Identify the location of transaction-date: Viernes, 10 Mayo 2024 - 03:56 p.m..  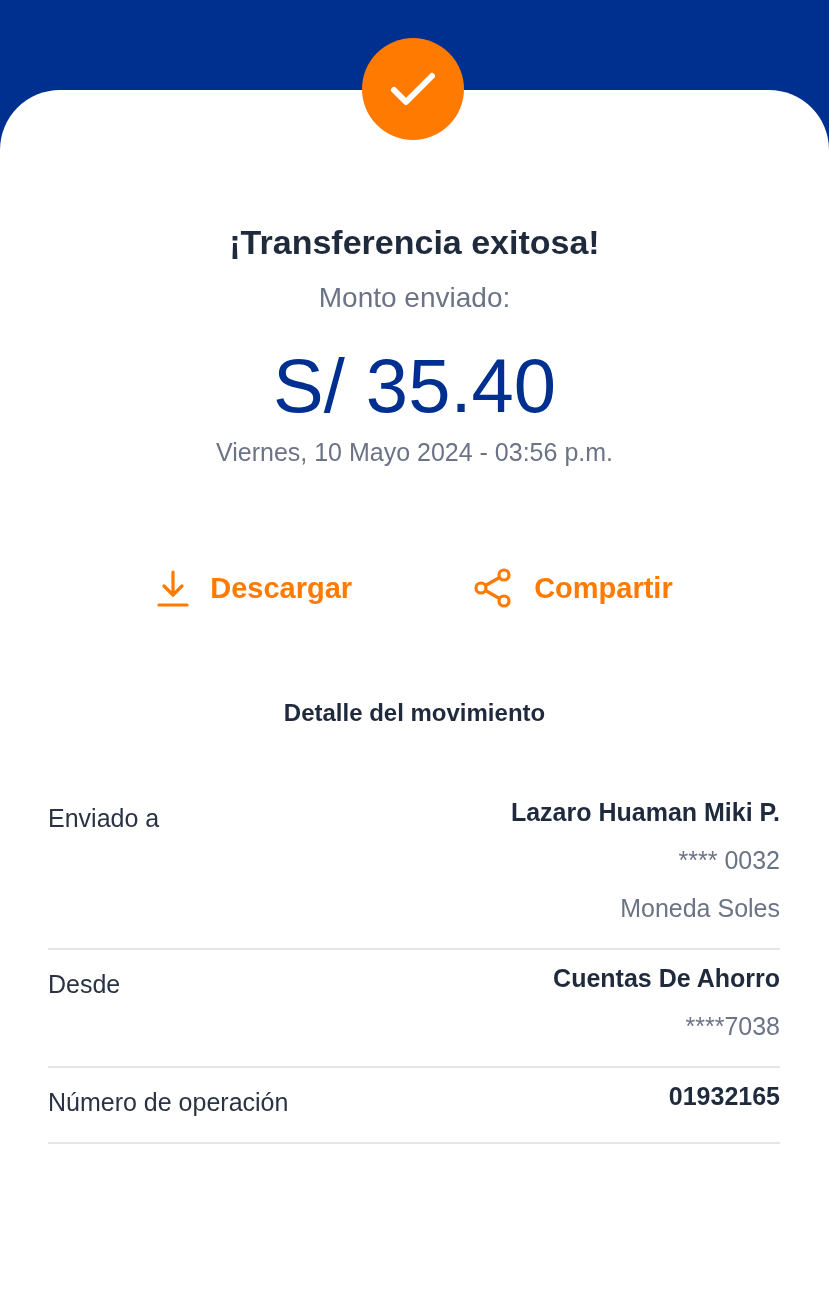
(414, 452).